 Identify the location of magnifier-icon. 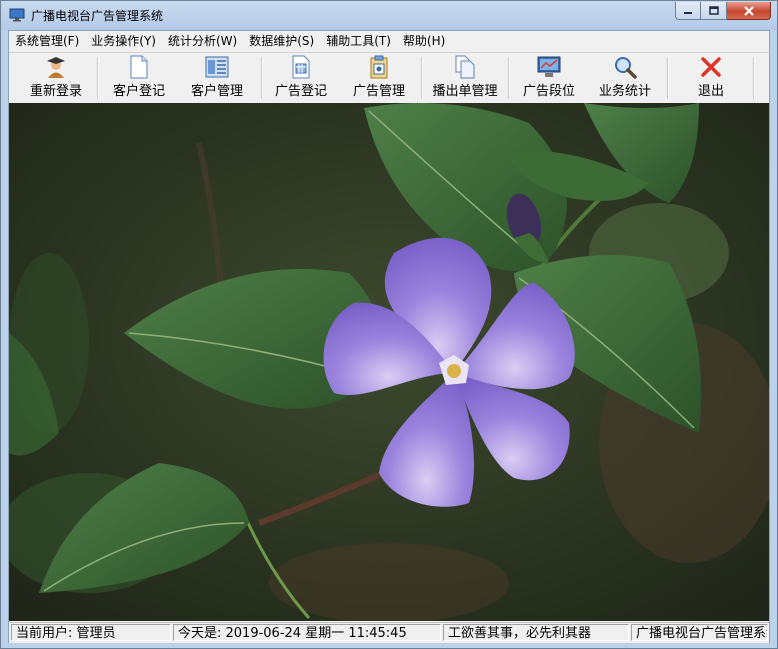
(626, 68).